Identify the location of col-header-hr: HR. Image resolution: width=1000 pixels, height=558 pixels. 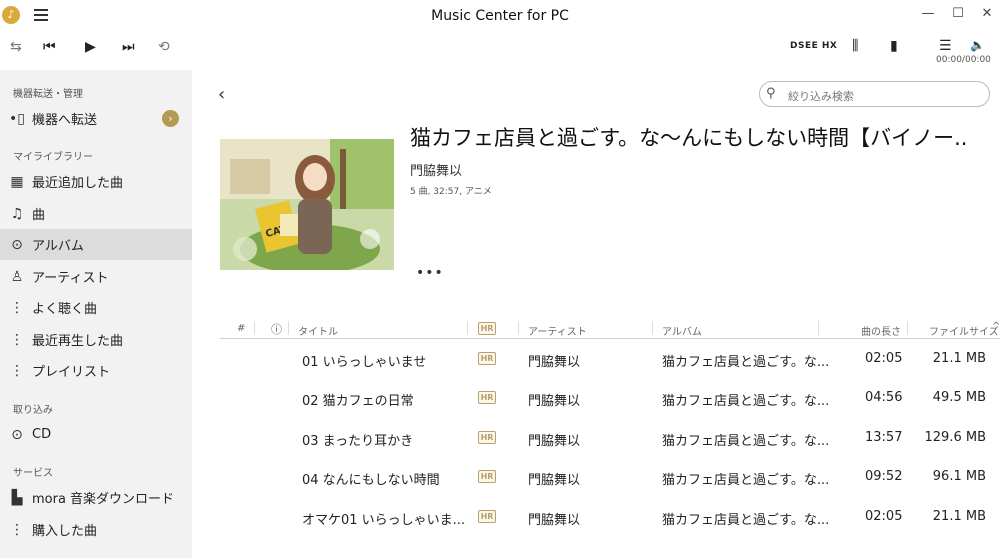
(487, 328).